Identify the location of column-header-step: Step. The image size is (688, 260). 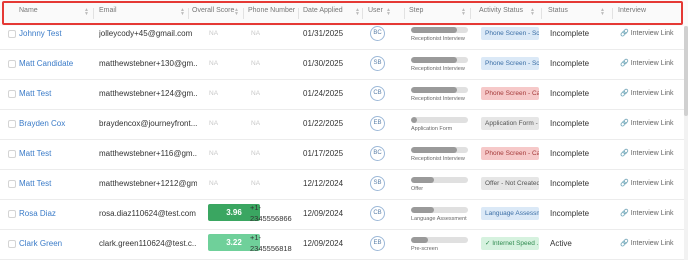
(416, 10).